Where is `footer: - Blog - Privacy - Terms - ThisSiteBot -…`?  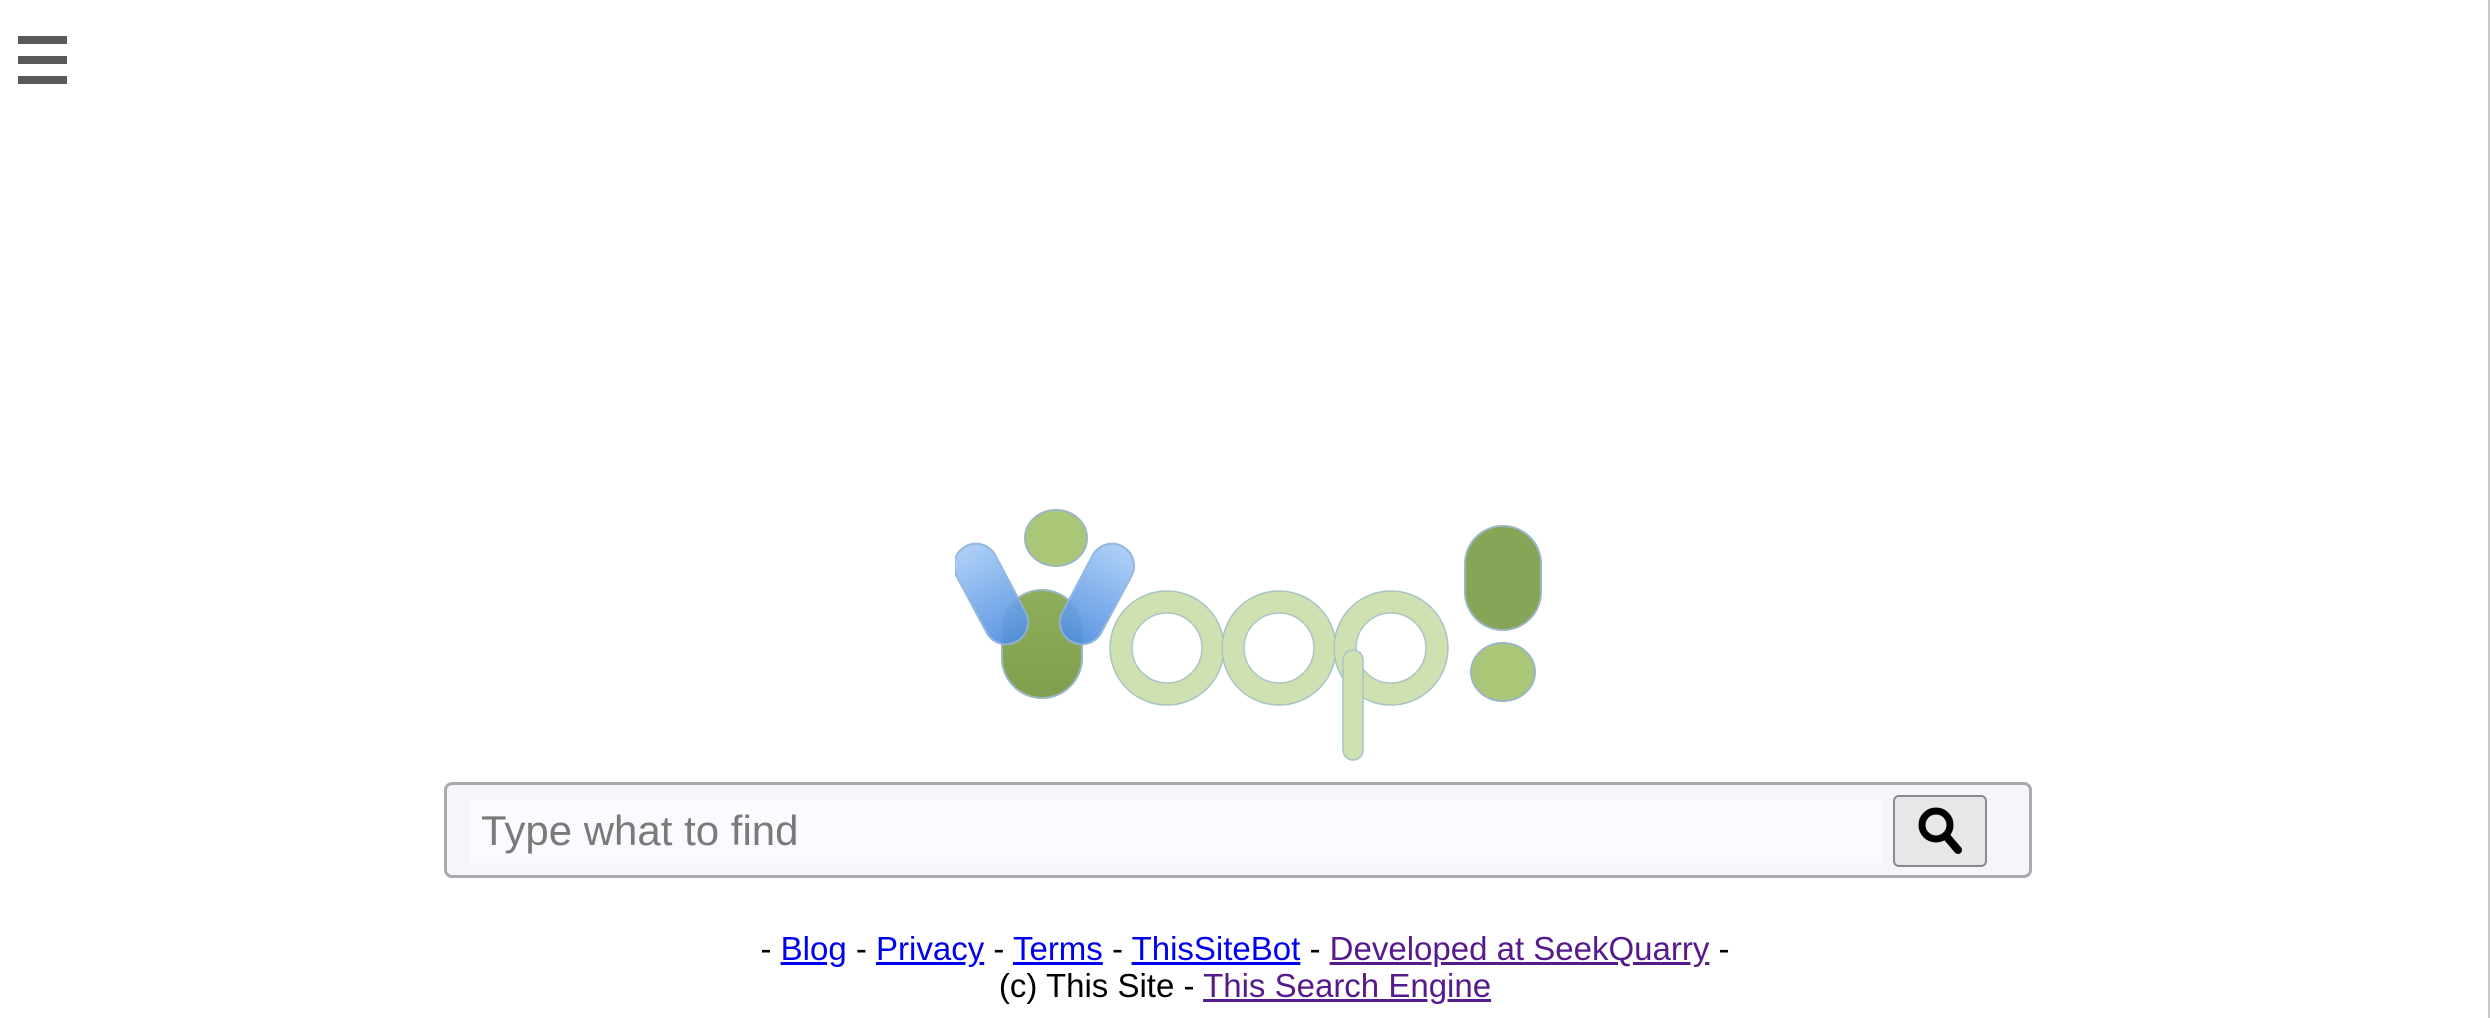 footer: - Blog - Privacy - Terms - ThisSiteBot -… is located at coordinates (1245, 967).